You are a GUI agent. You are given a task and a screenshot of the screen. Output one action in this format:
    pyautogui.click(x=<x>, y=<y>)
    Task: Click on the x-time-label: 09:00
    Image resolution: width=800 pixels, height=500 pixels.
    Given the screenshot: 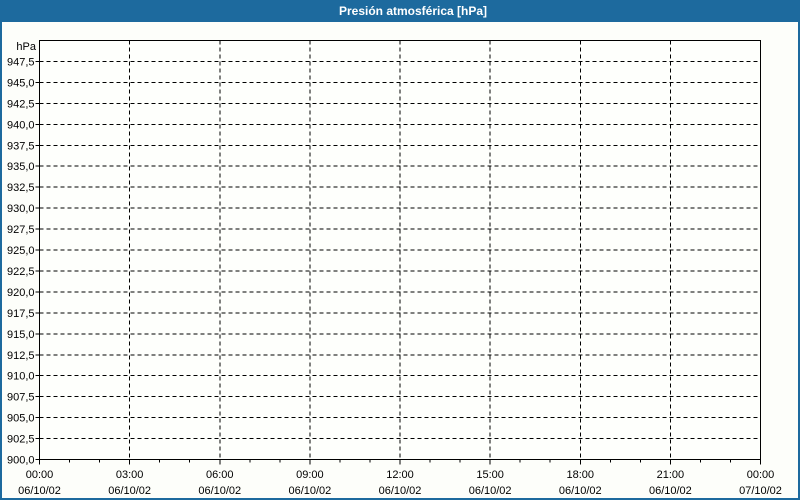 What is the action you would take?
    pyautogui.click(x=310, y=475)
    